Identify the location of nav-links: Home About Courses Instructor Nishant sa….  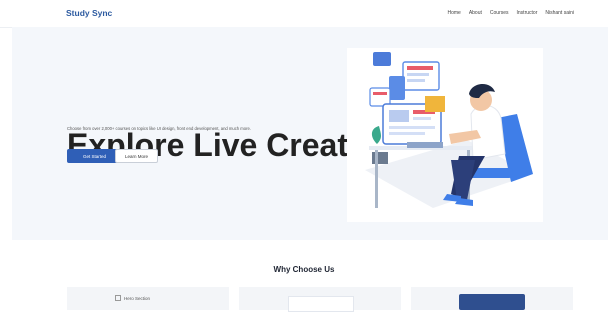
(510, 13).